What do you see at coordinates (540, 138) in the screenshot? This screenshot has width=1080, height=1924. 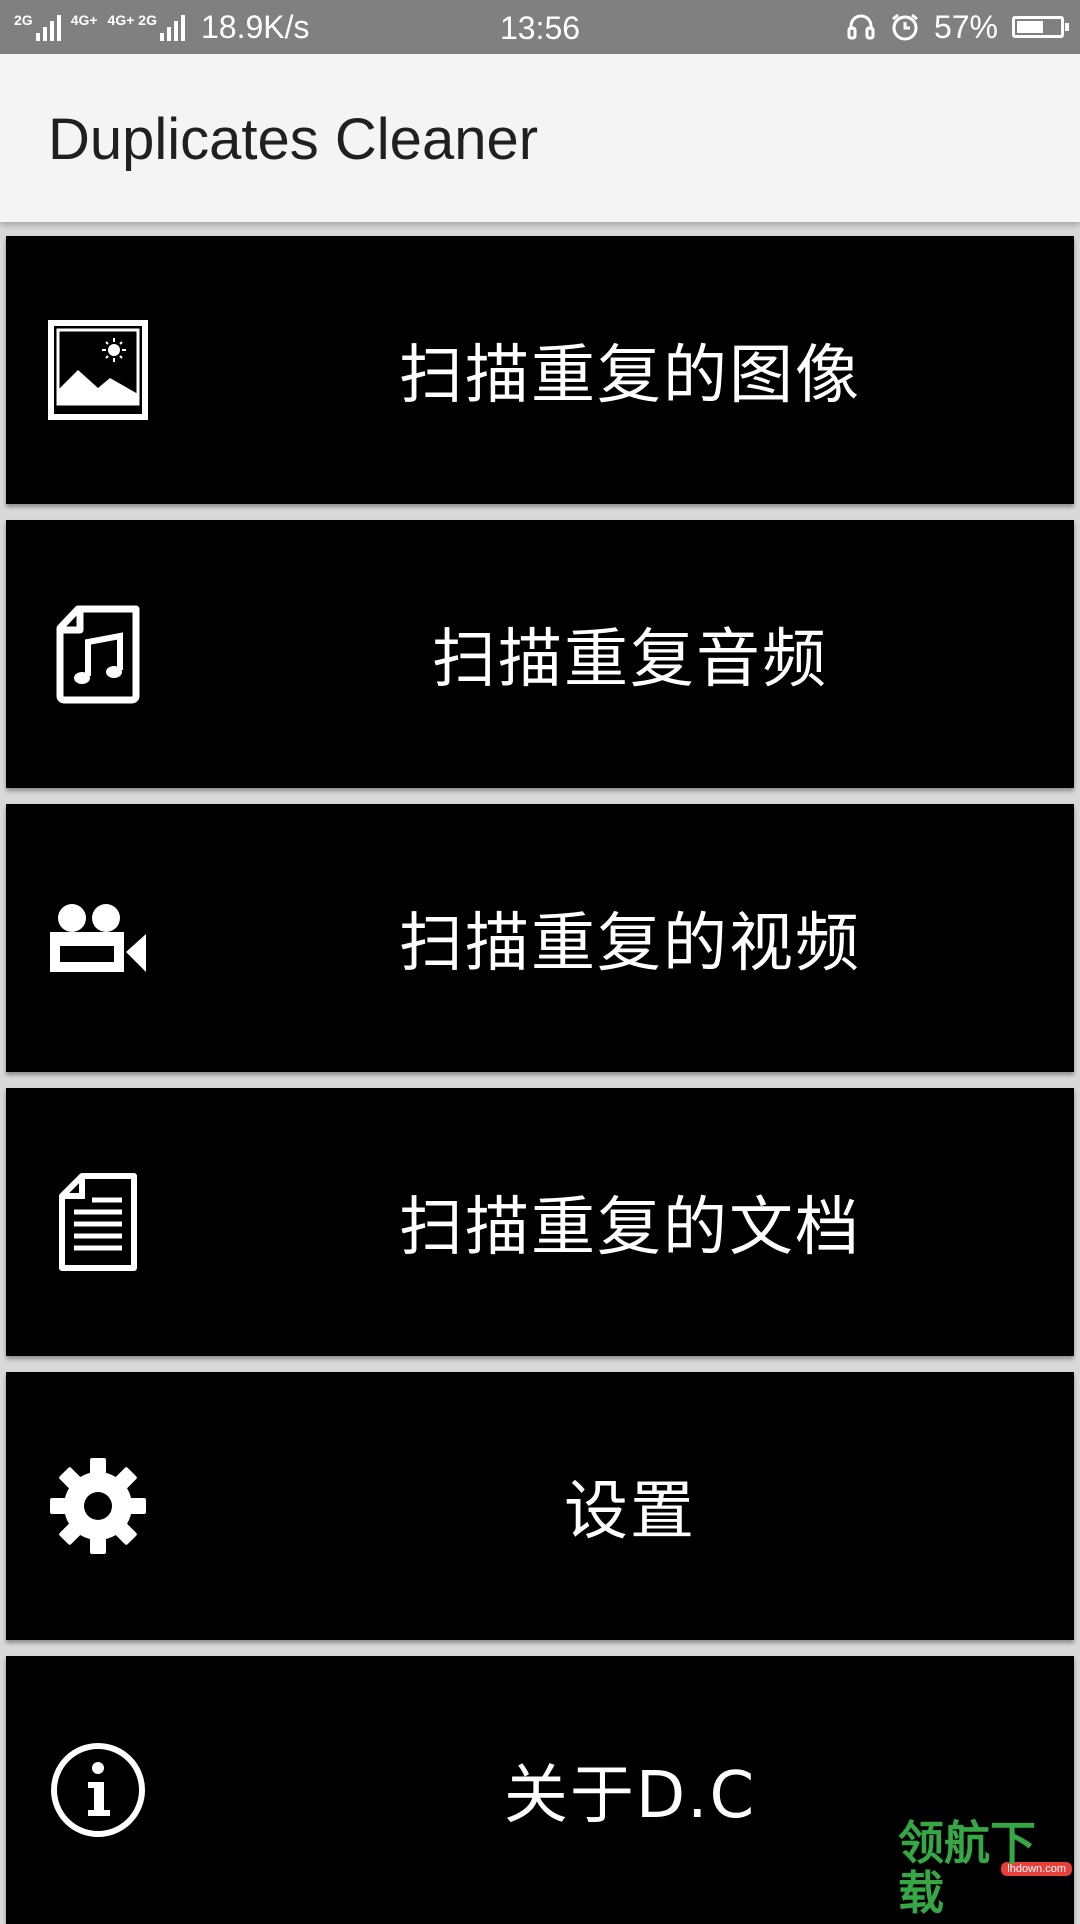 I see `app-bar: Duplicates Cleaner` at bounding box center [540, 138].